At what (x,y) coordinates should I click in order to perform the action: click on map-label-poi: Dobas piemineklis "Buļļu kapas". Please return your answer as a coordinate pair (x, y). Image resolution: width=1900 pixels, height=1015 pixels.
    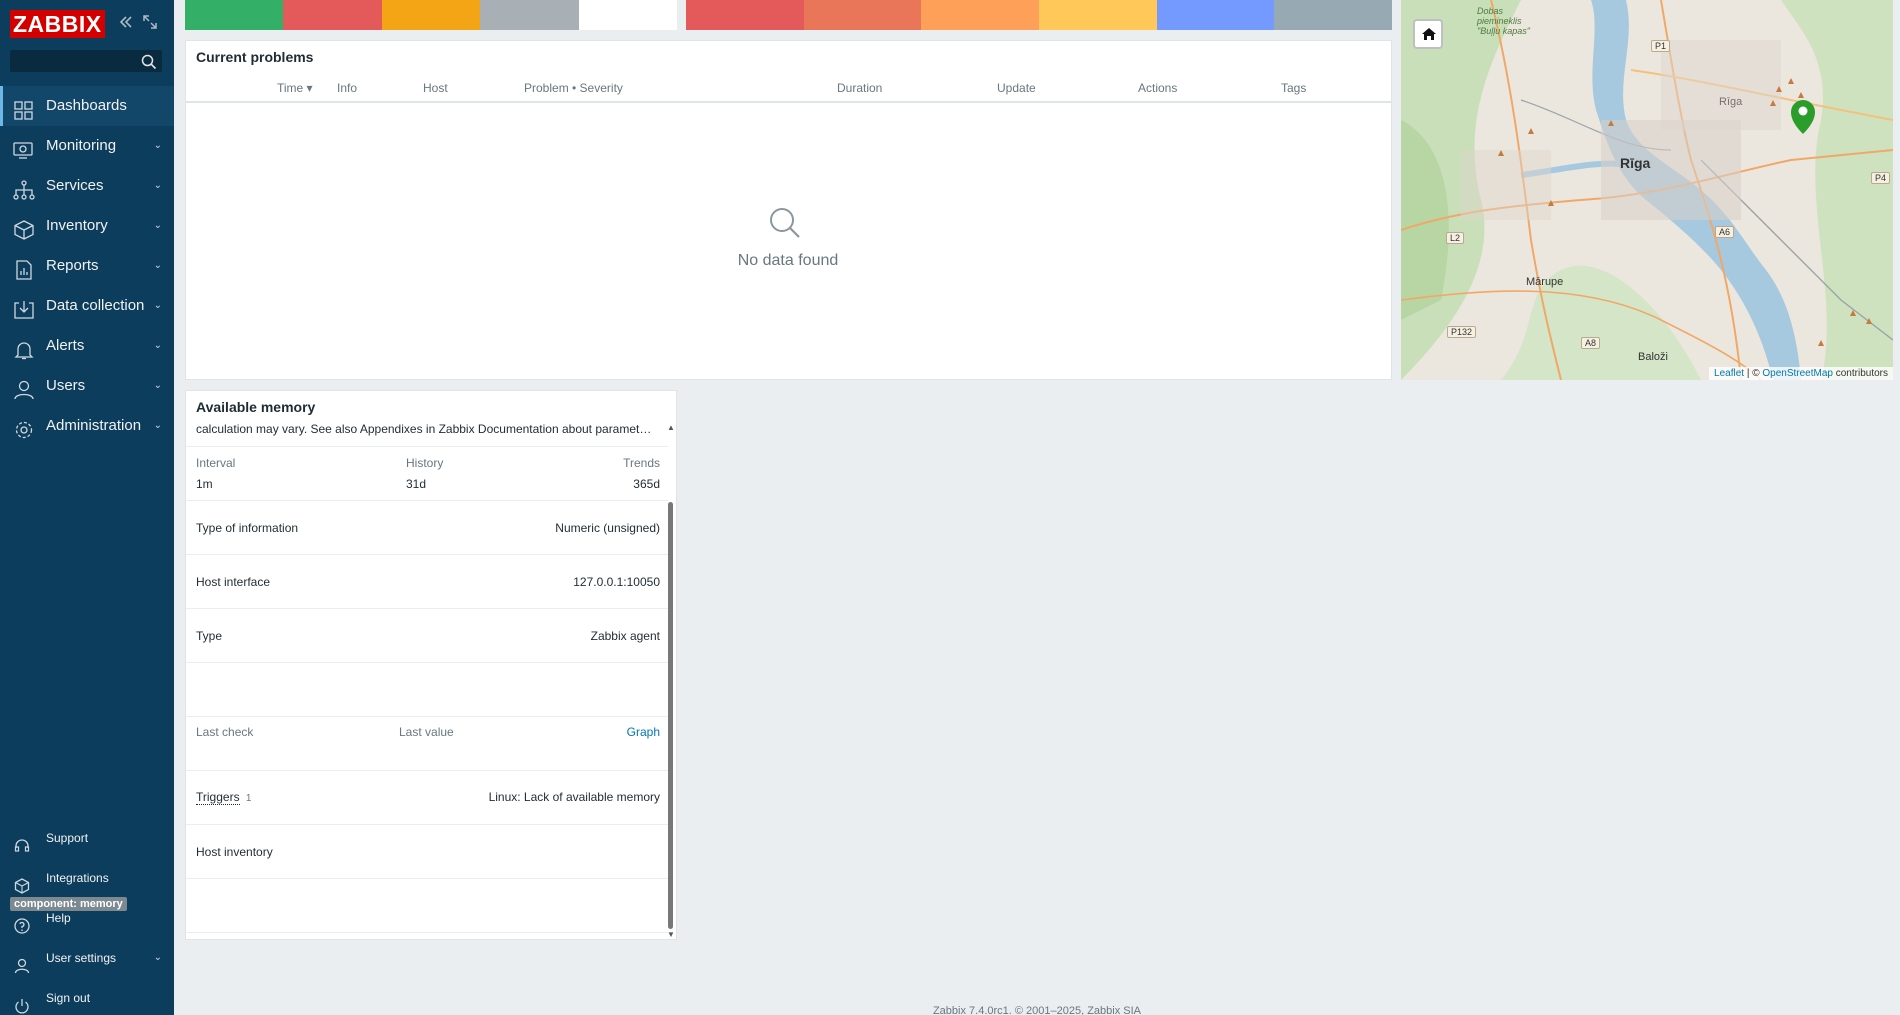
    Looking at the image, I should click on (1503, 21).